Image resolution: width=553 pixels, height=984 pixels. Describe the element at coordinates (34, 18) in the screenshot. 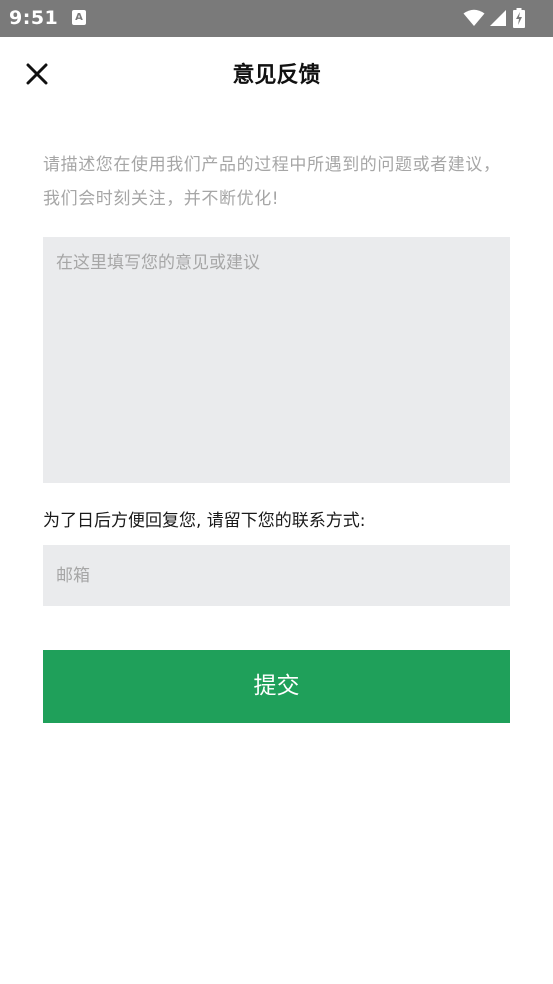

I see `status-time: 9:51` at that location.